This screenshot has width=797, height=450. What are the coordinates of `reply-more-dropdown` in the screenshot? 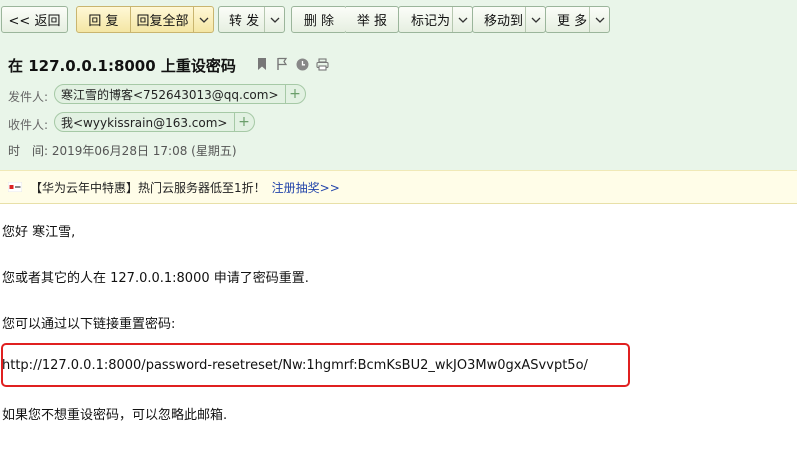 It's located at (203, 19).